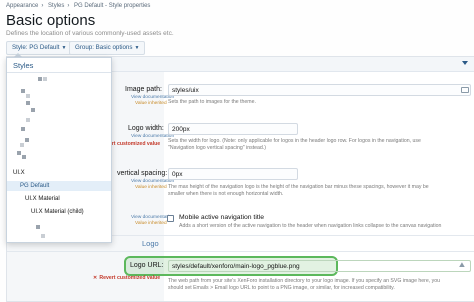 The image size is (474, 302). I want to click on group-select-button: Group: Basic options ▼, so click(107, 48).